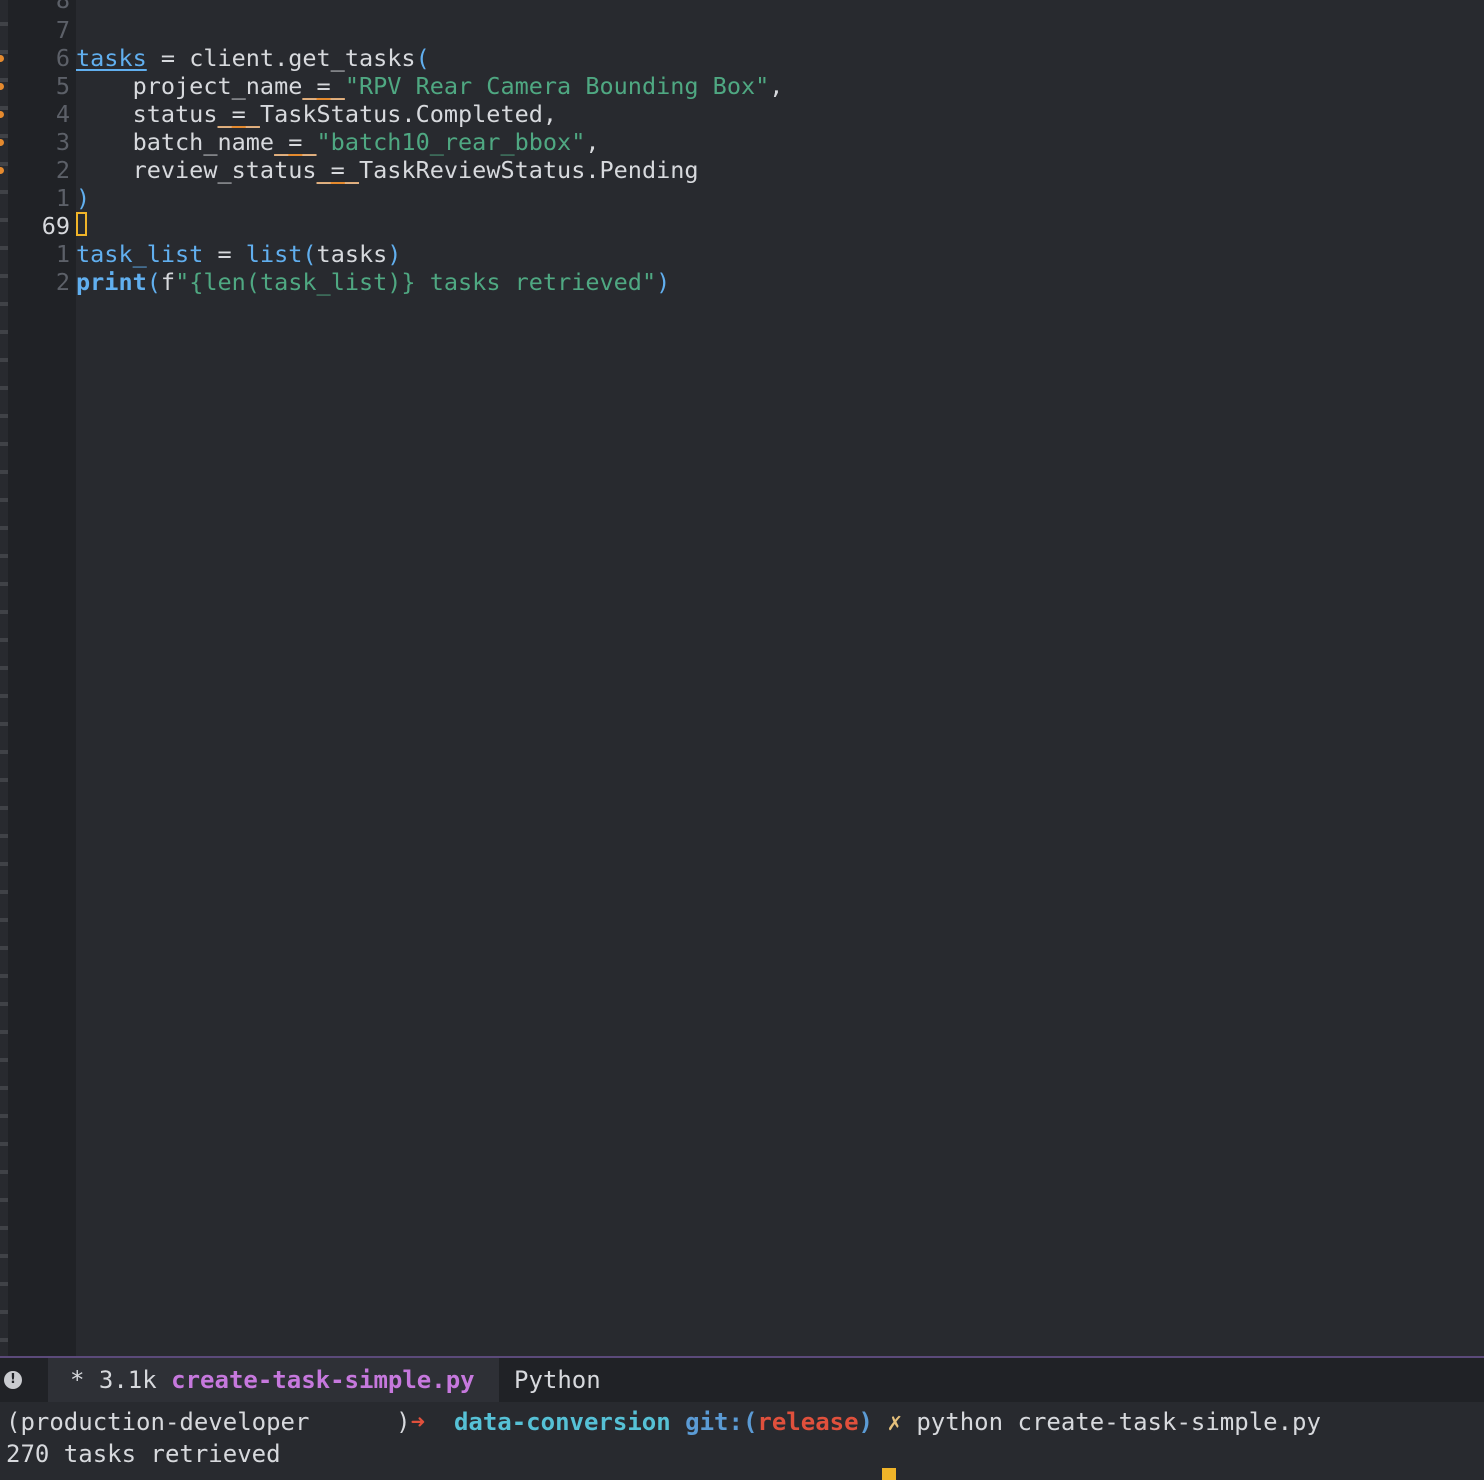 This screenshot has width=1484, height=1480. I want to click on terminal-output: 270 tasks retrieved, so click(143, 1454).